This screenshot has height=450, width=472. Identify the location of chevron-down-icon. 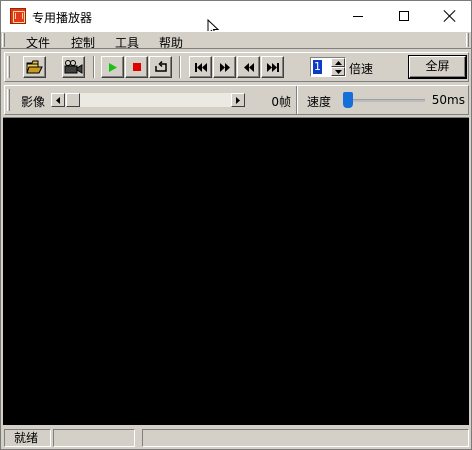
(338, 71).